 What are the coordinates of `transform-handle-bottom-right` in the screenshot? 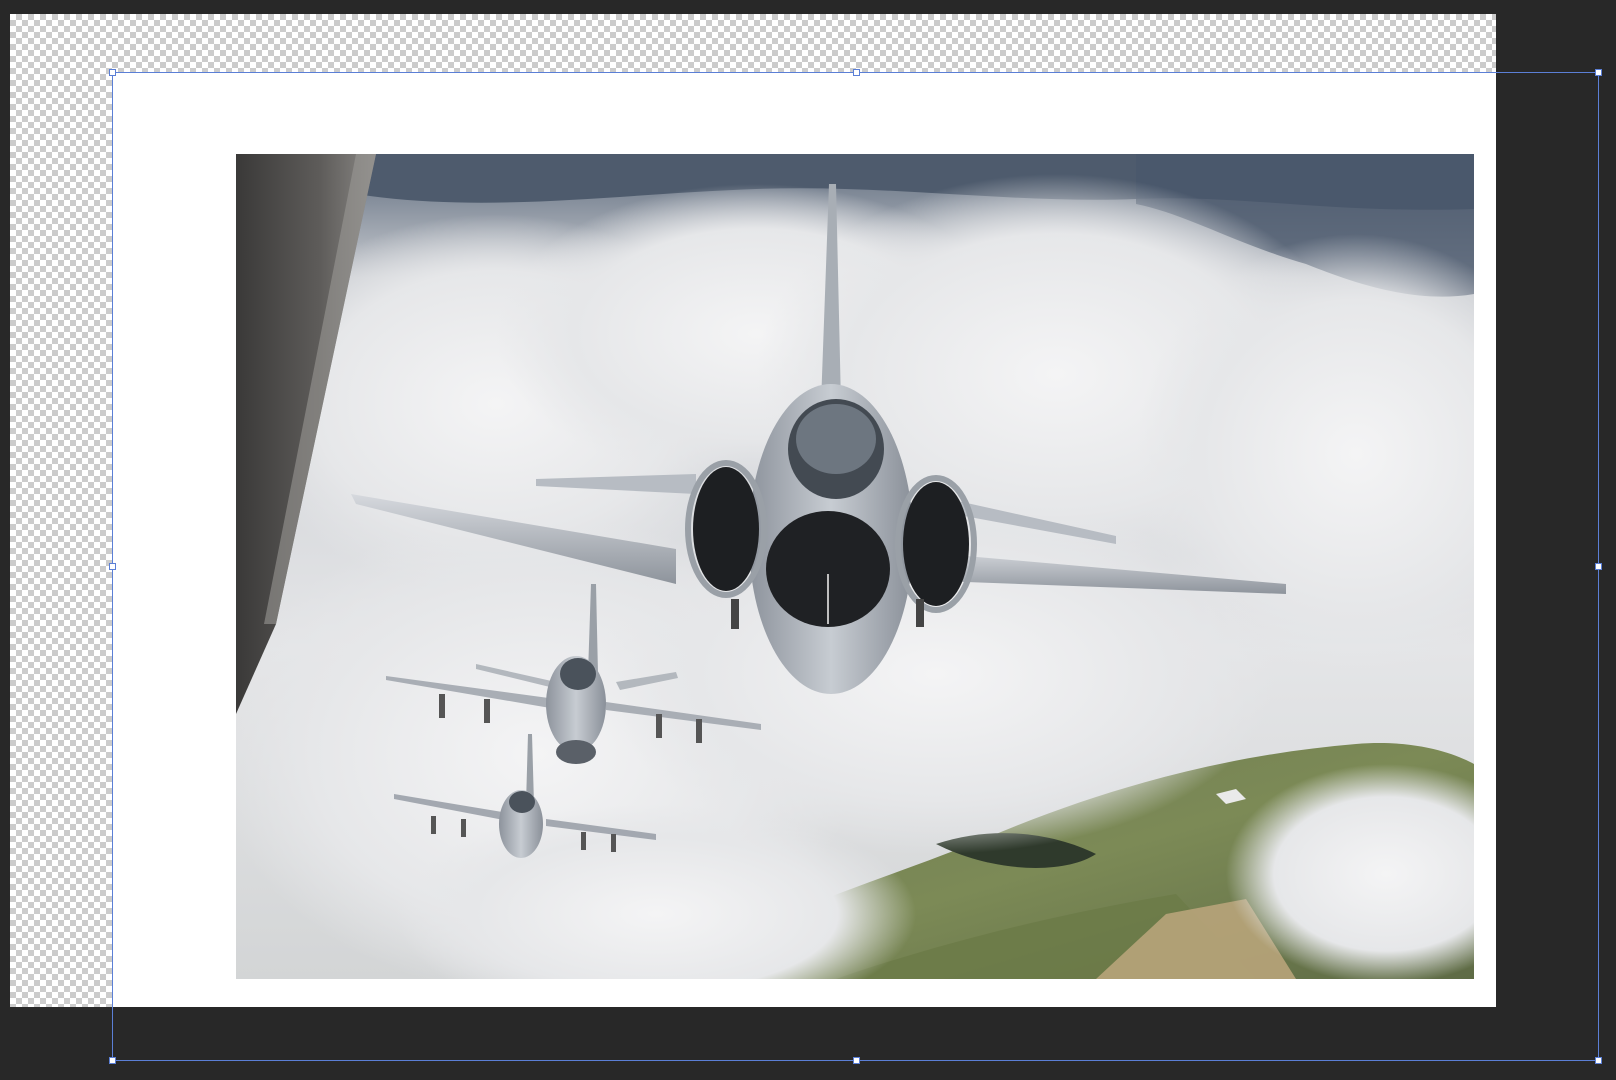 It's located at (1598, 1060).